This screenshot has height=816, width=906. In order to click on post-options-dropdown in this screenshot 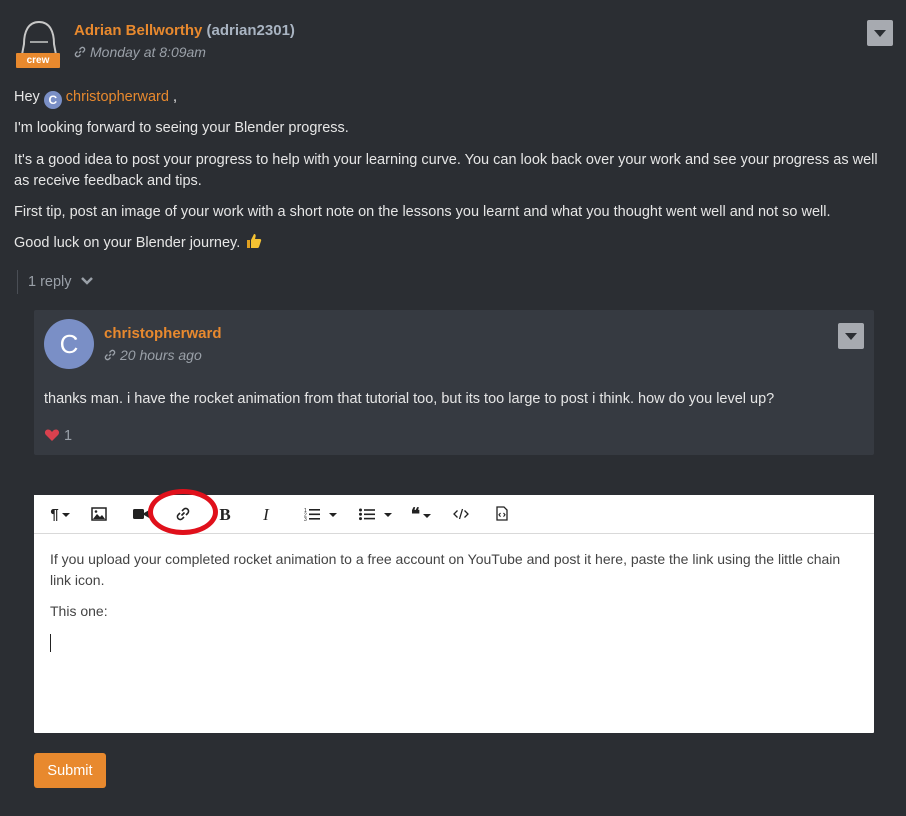, I will do `click(880, 33)`.